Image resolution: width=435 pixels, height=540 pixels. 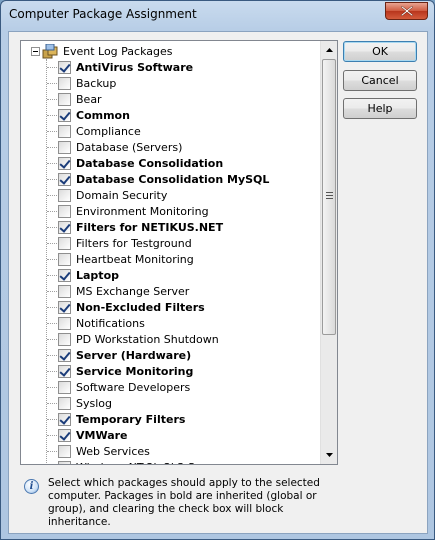 I want to click on scroll-thumb, so click(x=329, y=197).